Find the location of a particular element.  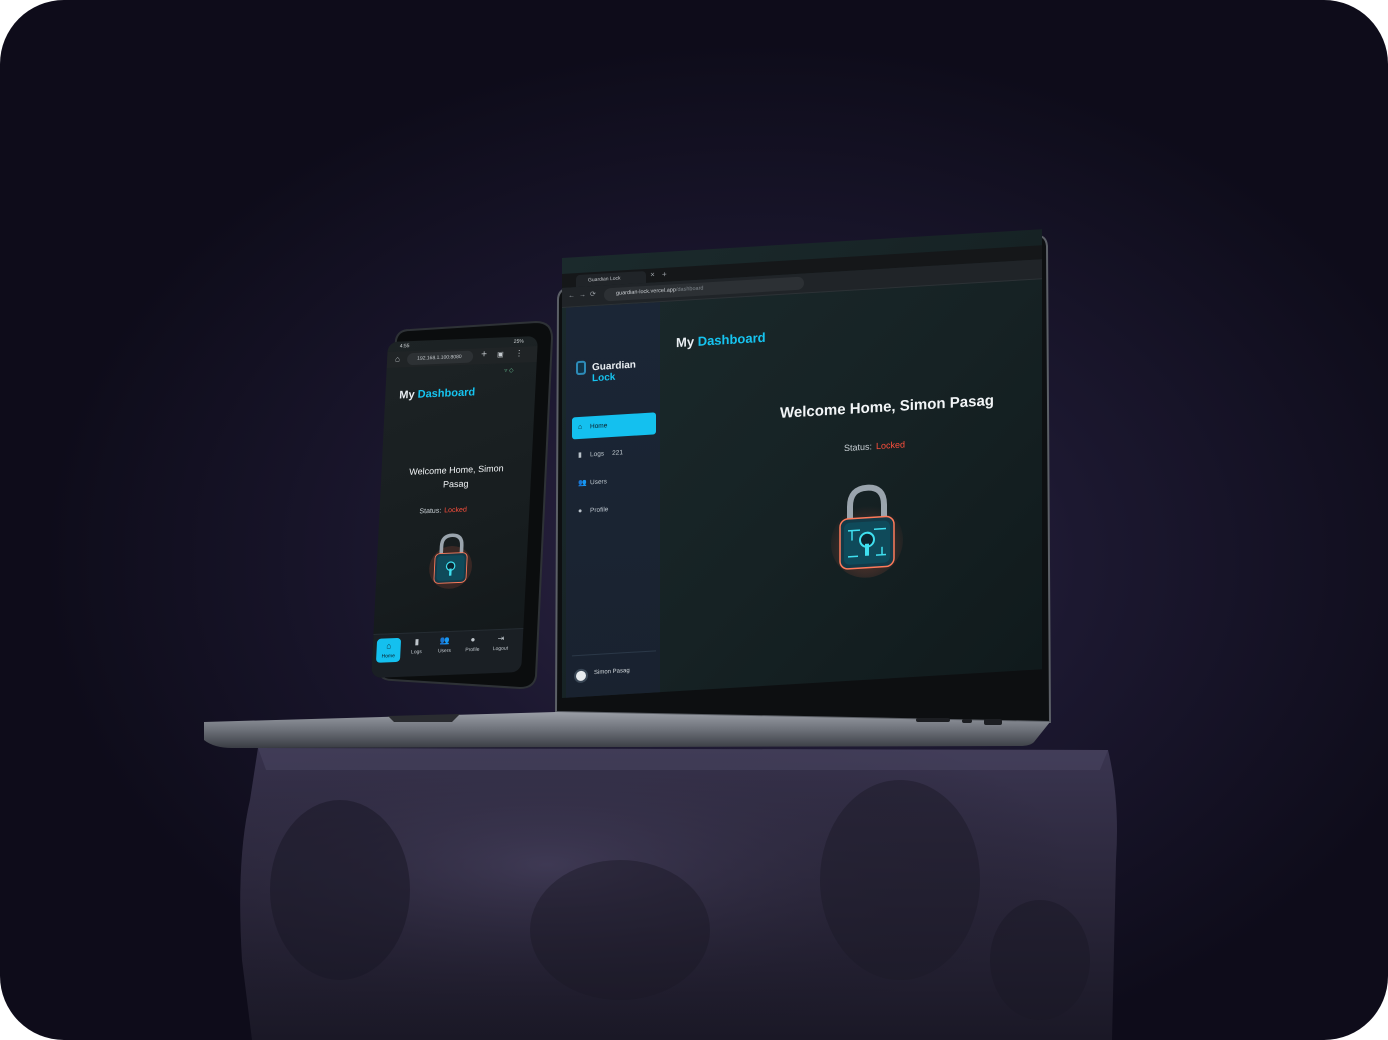

bottom-nav-logout: ⇥ Logout is located at coordinates (500, 642).